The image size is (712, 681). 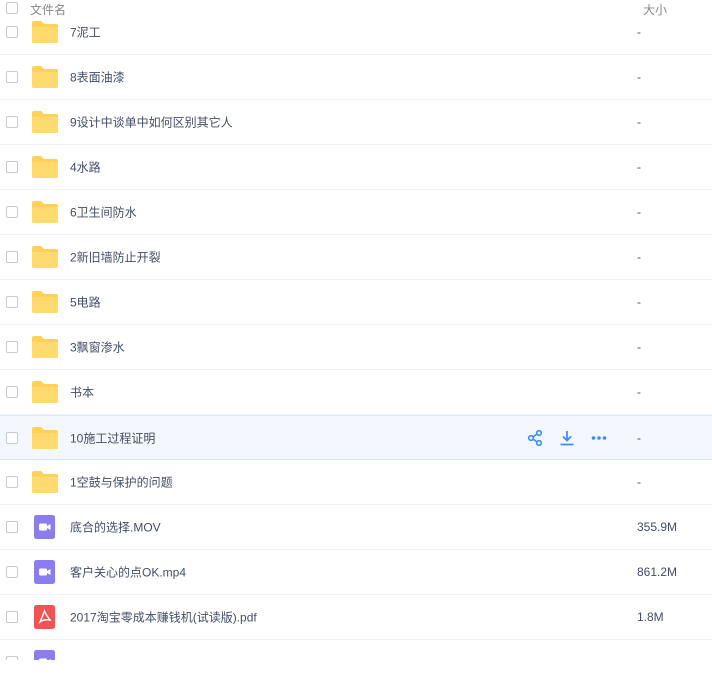 What do you see at coordinates (45, 617) in the screenshot?
I see `pdf-file-icon` at bounding box center [45, 617].